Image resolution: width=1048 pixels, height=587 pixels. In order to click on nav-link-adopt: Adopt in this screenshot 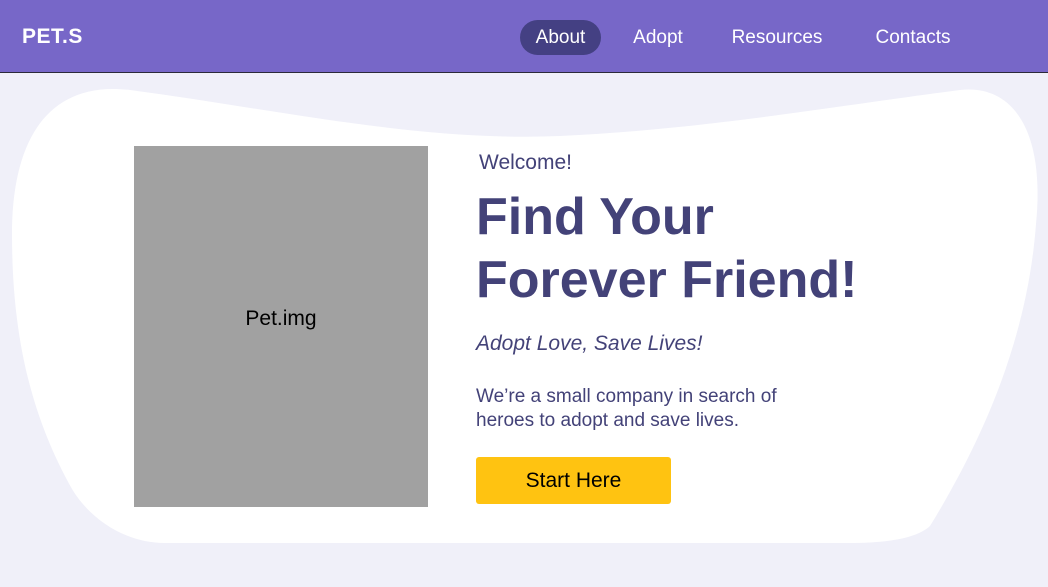, I will do `click(658, 37)`.